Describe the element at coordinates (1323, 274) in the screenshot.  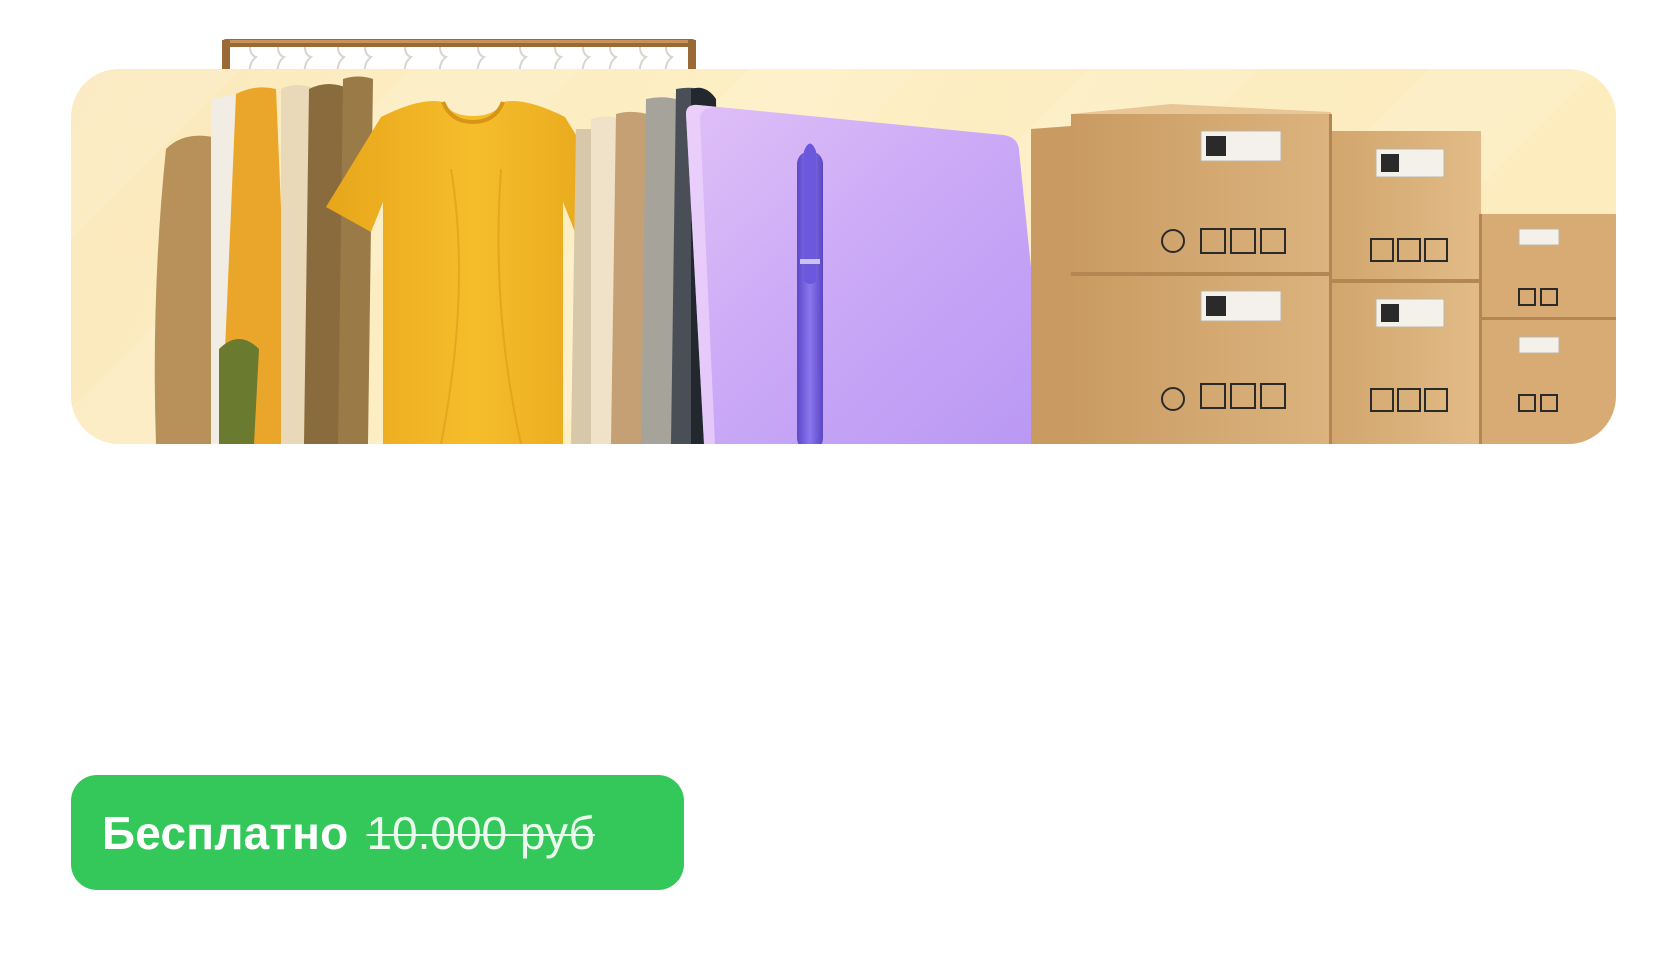
I see `cardboard-boxes` at that location.